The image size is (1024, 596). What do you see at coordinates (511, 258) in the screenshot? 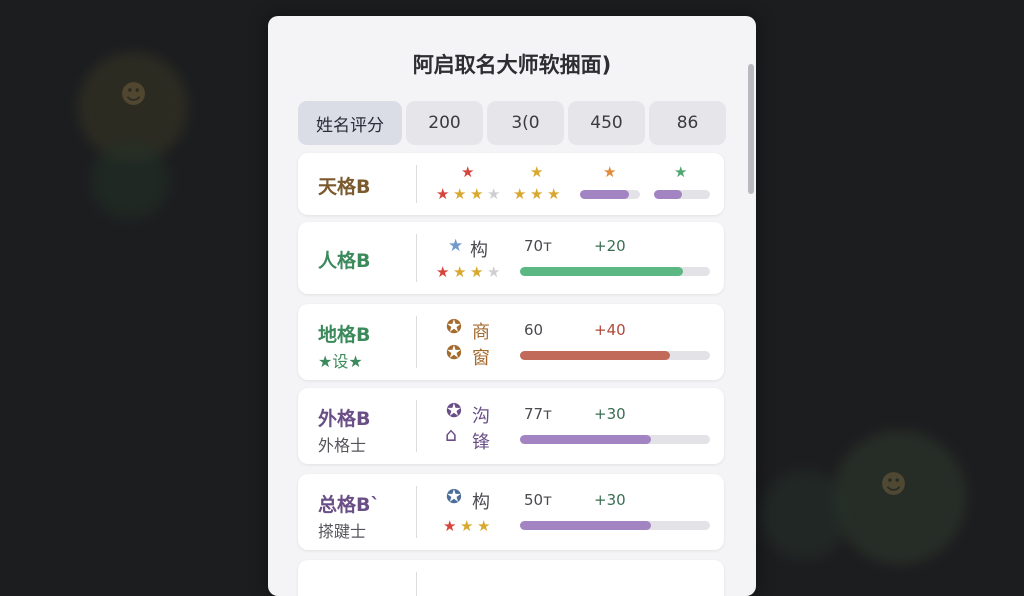
I see `score-row-renge: 人格B ★ 构 ★ ★ ★ ★ 70т +20` at bounding box center [511, 258].